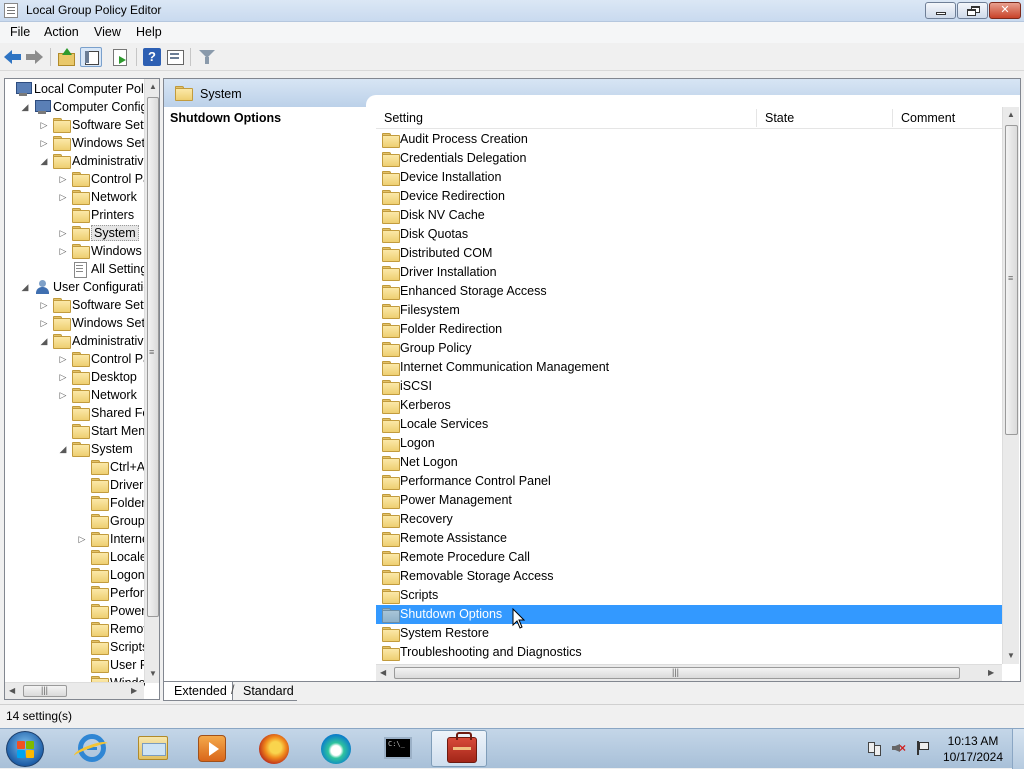  Describe the element at coordinates (899, 748) in the screenshot. I see `volume-muted-icon` at that location.